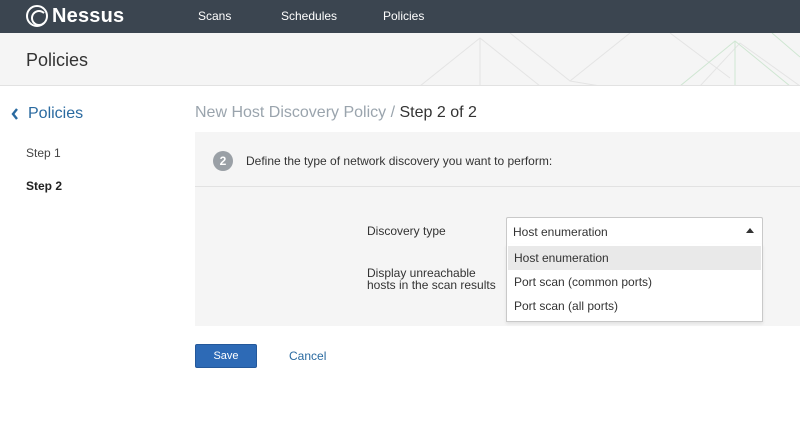 Image resolution: width=800 pixels, height=426 pixels. I want to click on save-button: Save, so click(226, 356).